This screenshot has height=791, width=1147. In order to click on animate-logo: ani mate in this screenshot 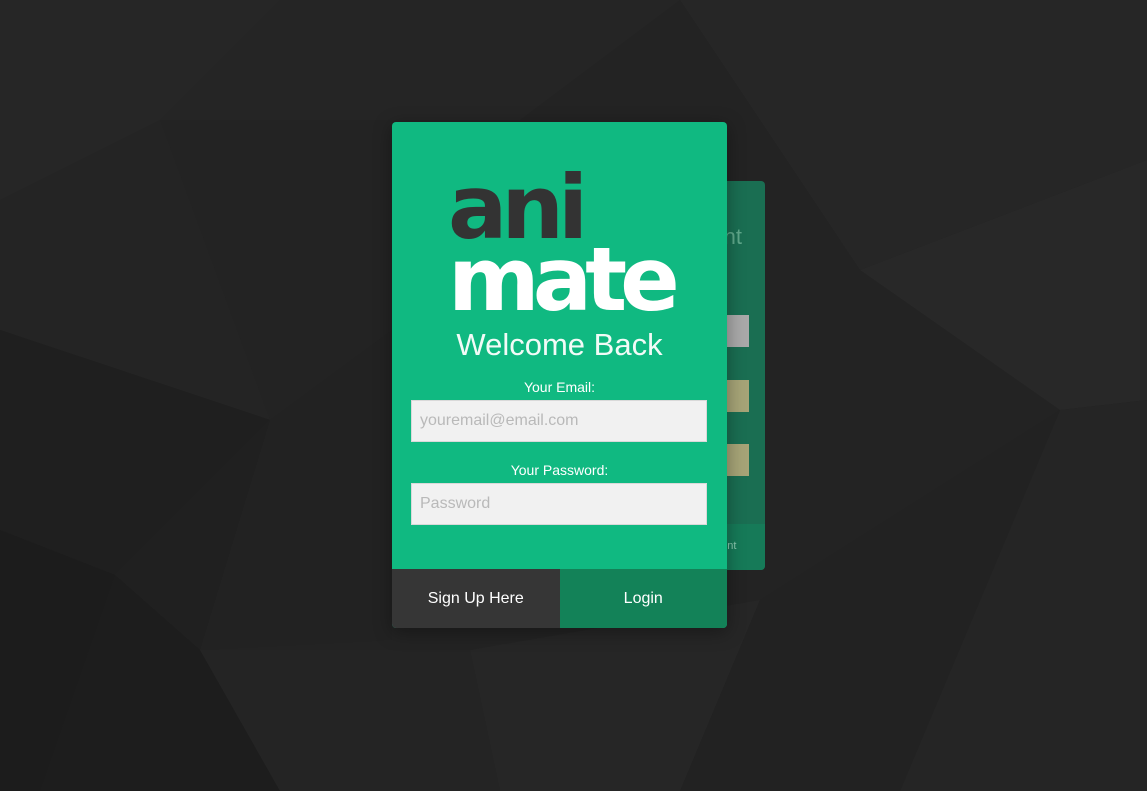, I will do `click(563, 235)`.